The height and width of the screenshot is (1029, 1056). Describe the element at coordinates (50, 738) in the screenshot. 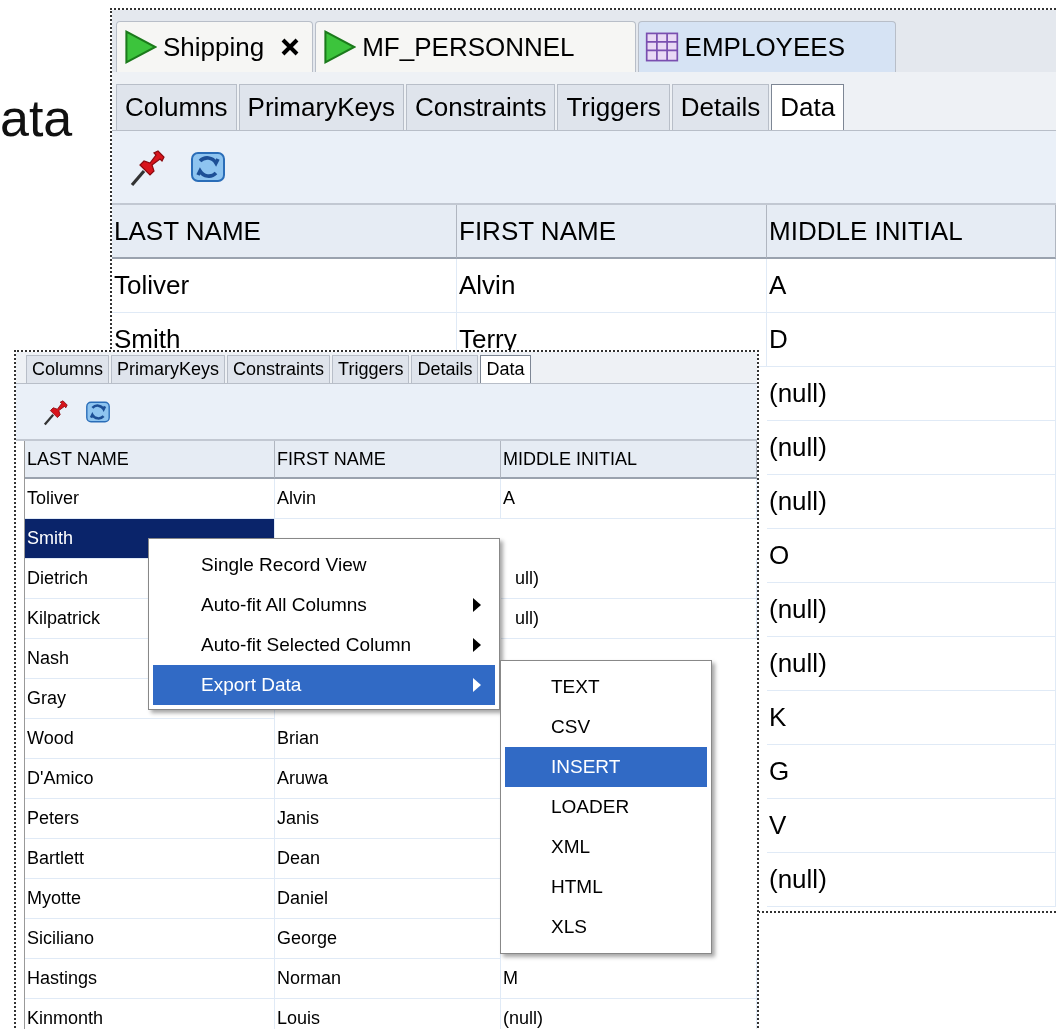

I see `table-cell: Wood` at that location.